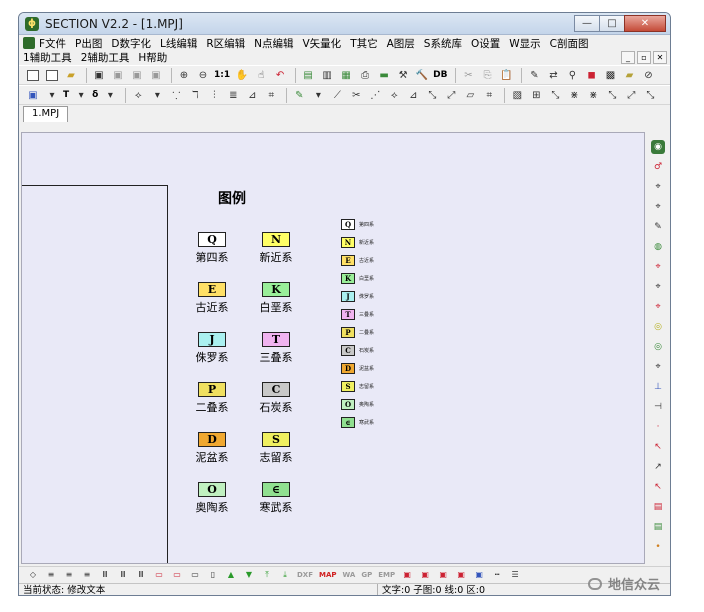 The image size is (704, 612). I want to click on select-hand-icon: ☝, so click(261, 75).